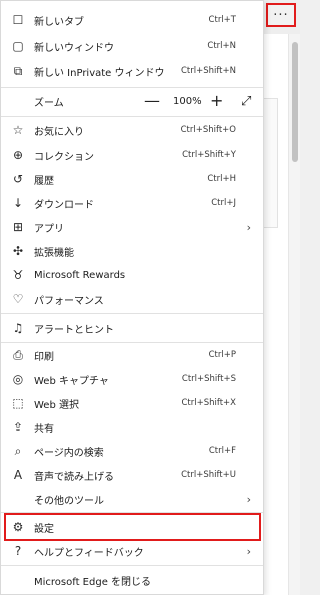 The image size is (320, 595). What do you see at coordinates (18, 251) in the screenshot?
I see `extensions-icon: ✣` at bounding box center [18, 251].